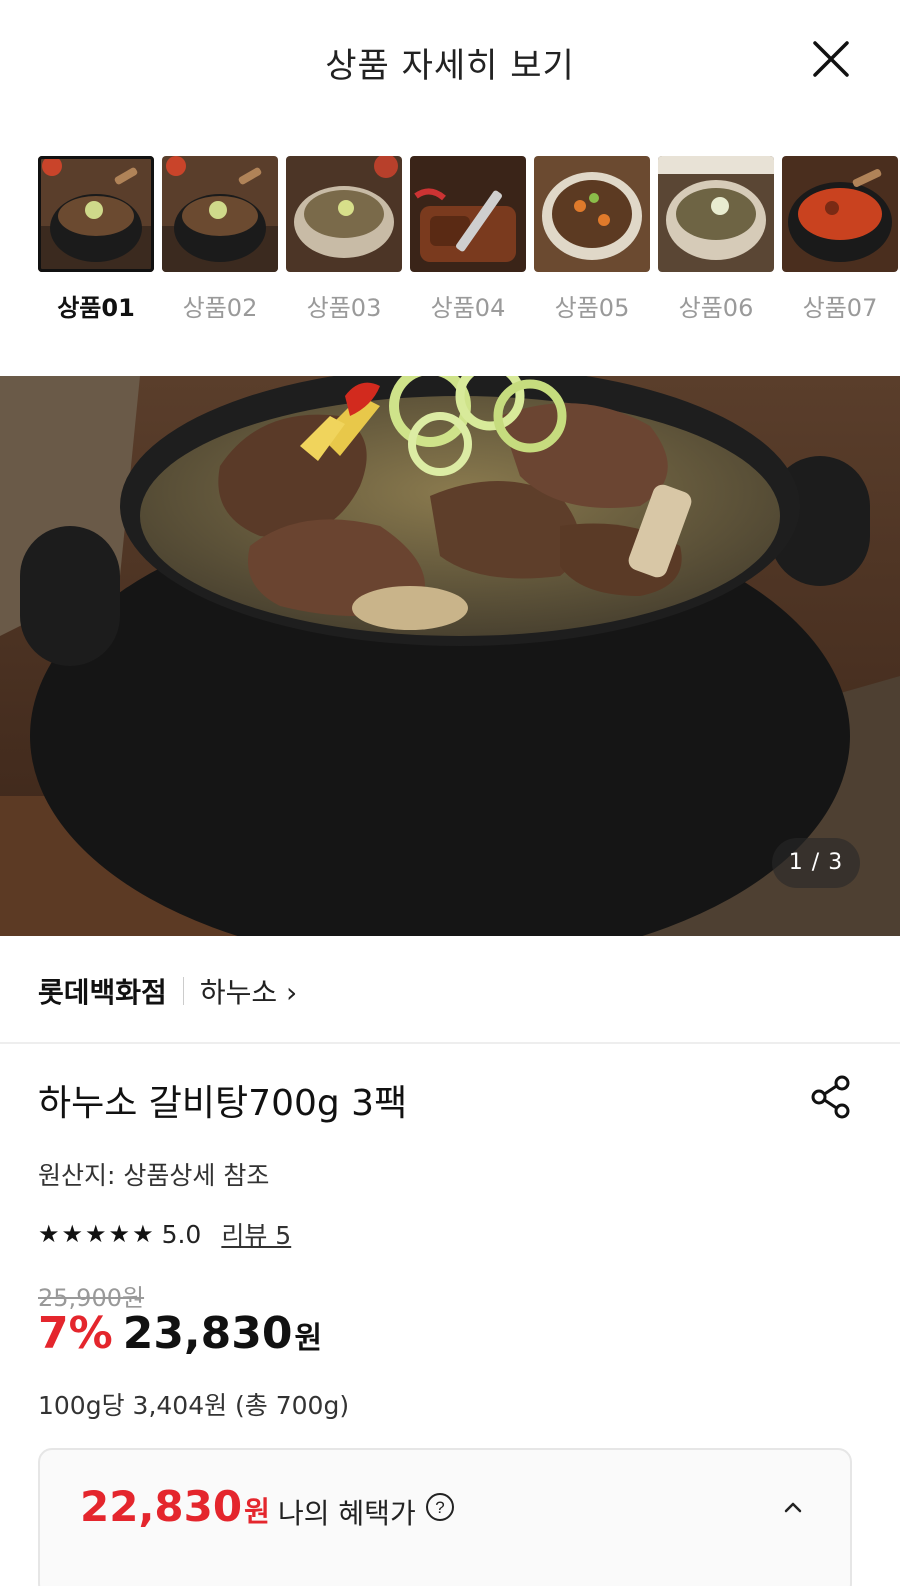  I want to click on thumbnail-label: 상품07, so click(840, 308).